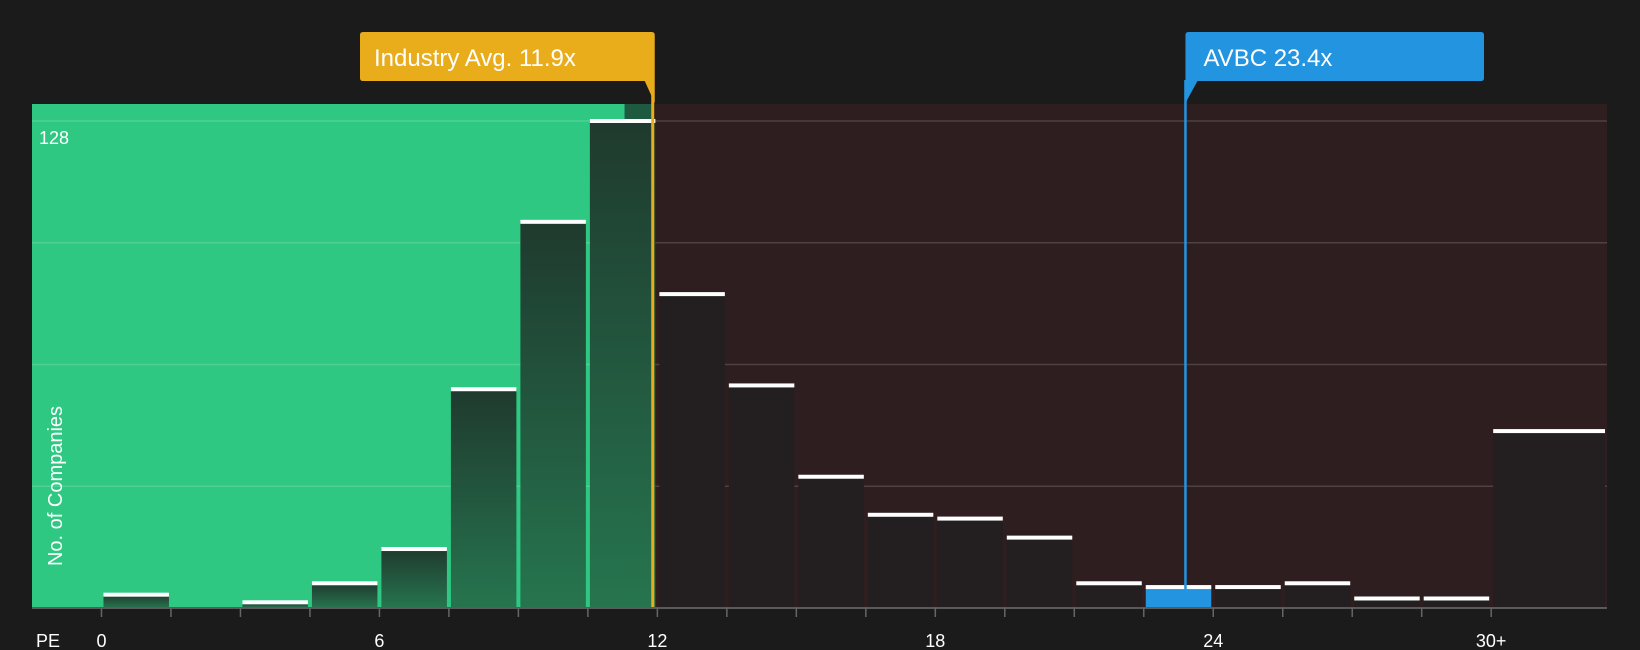 The height and width of the screenshot is (650, 1640). I want to click on x-tick-label: 0, so click(101, 640).